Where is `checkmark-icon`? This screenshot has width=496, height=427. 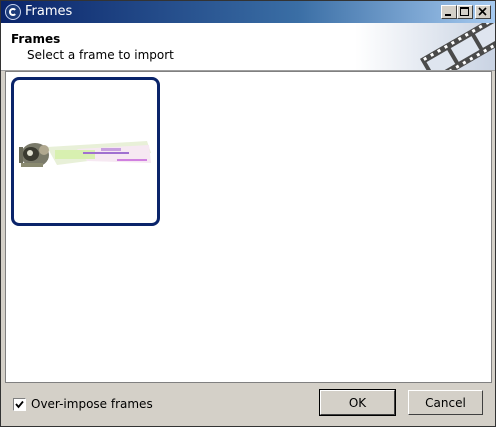
checkmark-icon is located at coordinates (19, 404).